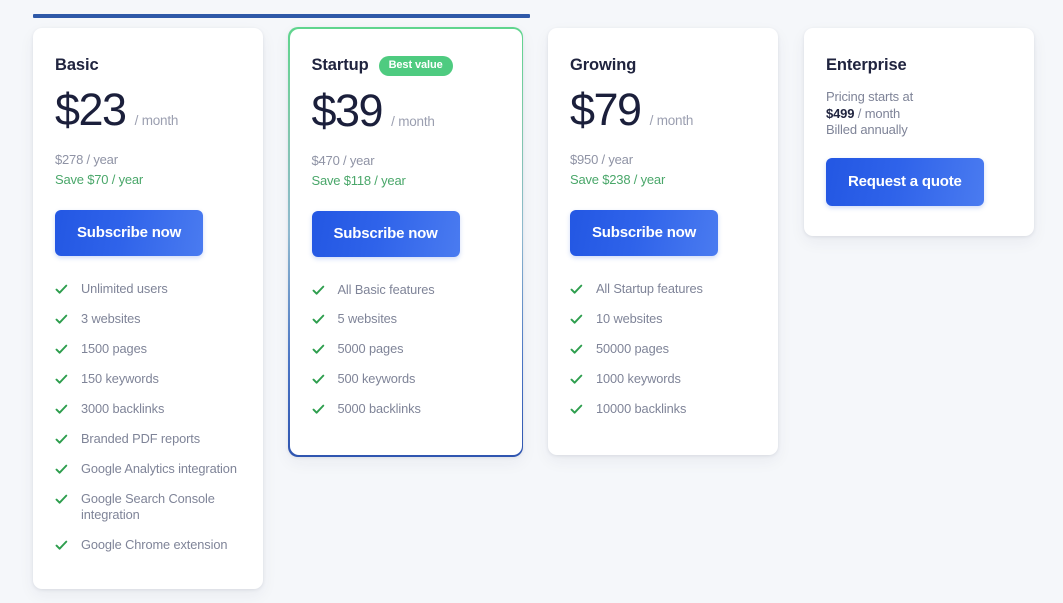  What do you see at coordinates (347, 110) in the screenshot?
I see `price-amount: $39` at bounding box center [347, 110].